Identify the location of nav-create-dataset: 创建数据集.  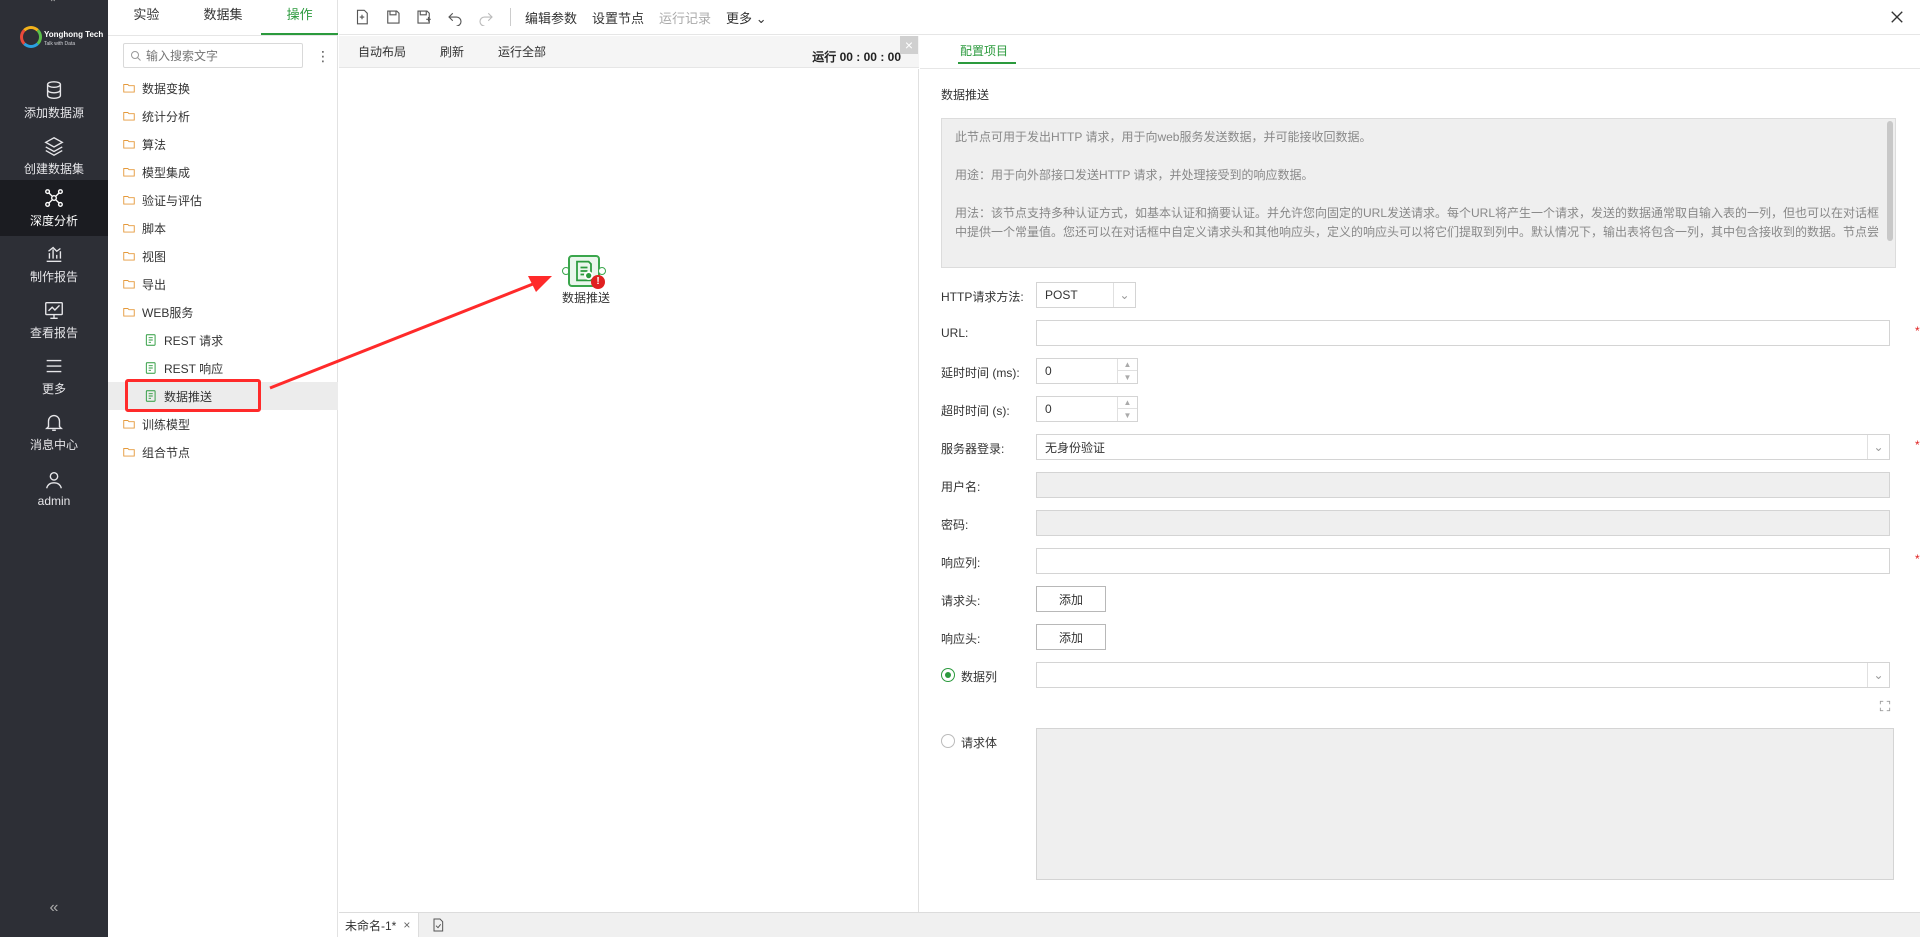
(54, 156).